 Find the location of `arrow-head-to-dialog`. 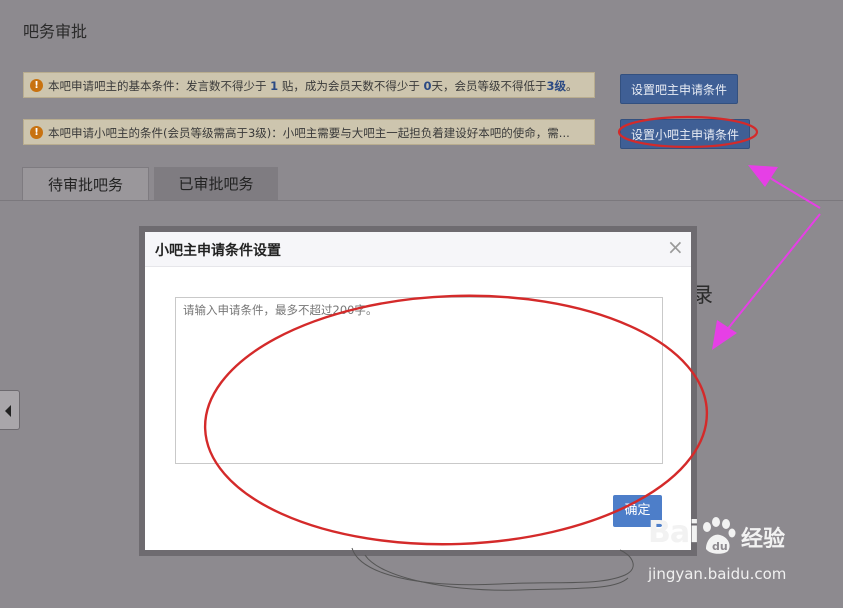

arrow-head-to-dialog is located at coordinates (724, 335).